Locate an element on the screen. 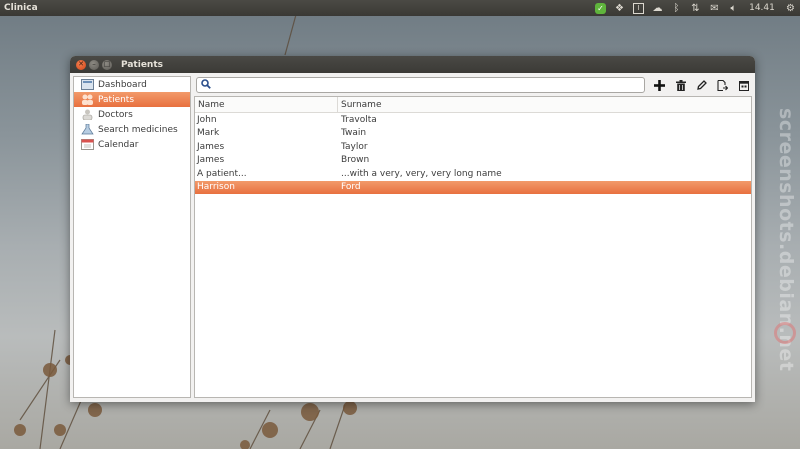  app-title: Clinica is located at coordinates (21, 8).